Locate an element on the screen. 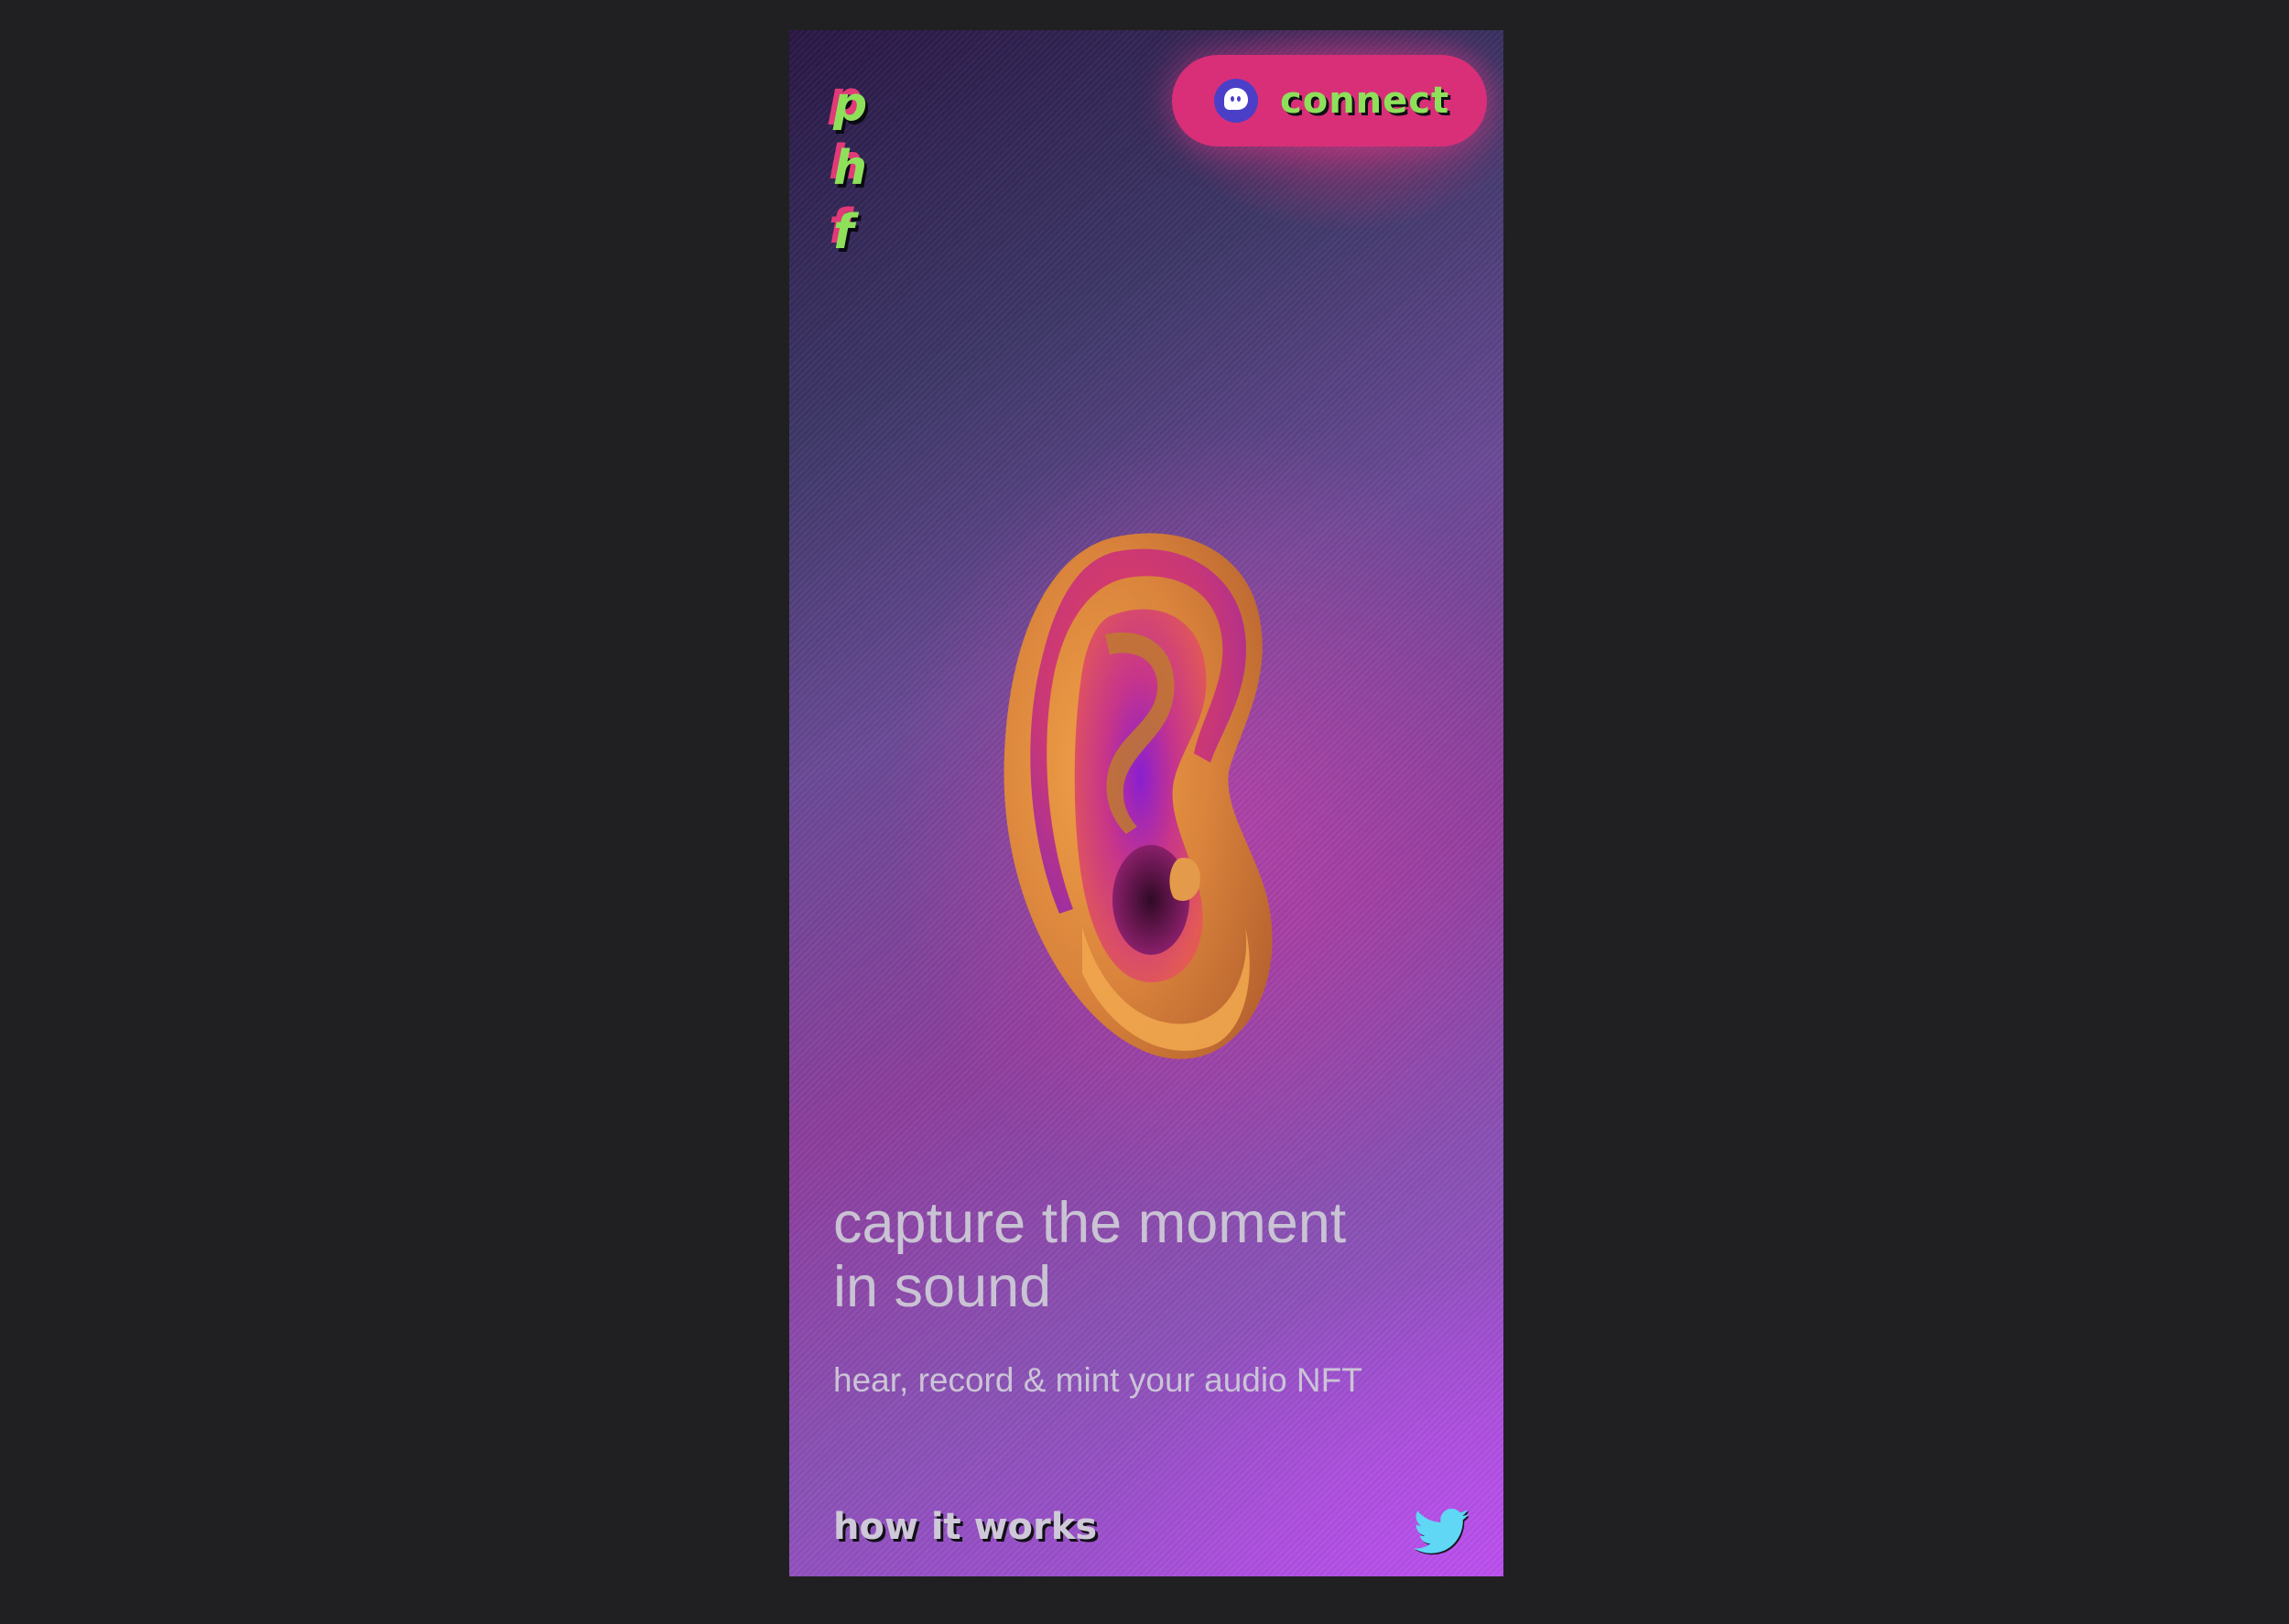  connect-button-label: connect is located at coordinates (1365, 101).